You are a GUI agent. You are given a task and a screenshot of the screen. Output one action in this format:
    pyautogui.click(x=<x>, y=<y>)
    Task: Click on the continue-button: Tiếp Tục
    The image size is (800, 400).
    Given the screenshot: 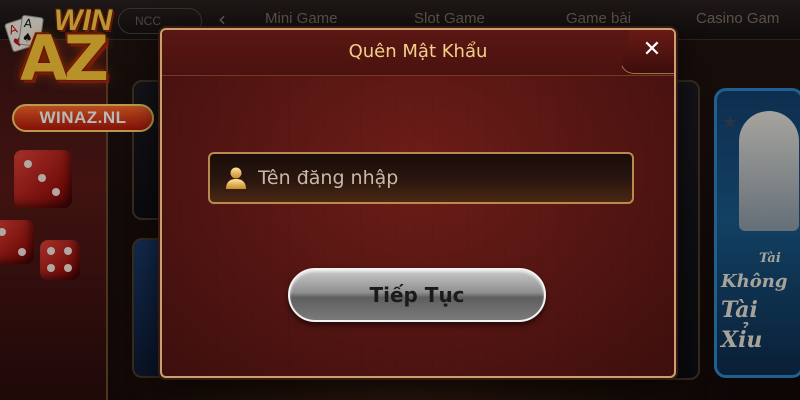 What is the action you would take?
    pyautogui.click(x=417, y=295)
    